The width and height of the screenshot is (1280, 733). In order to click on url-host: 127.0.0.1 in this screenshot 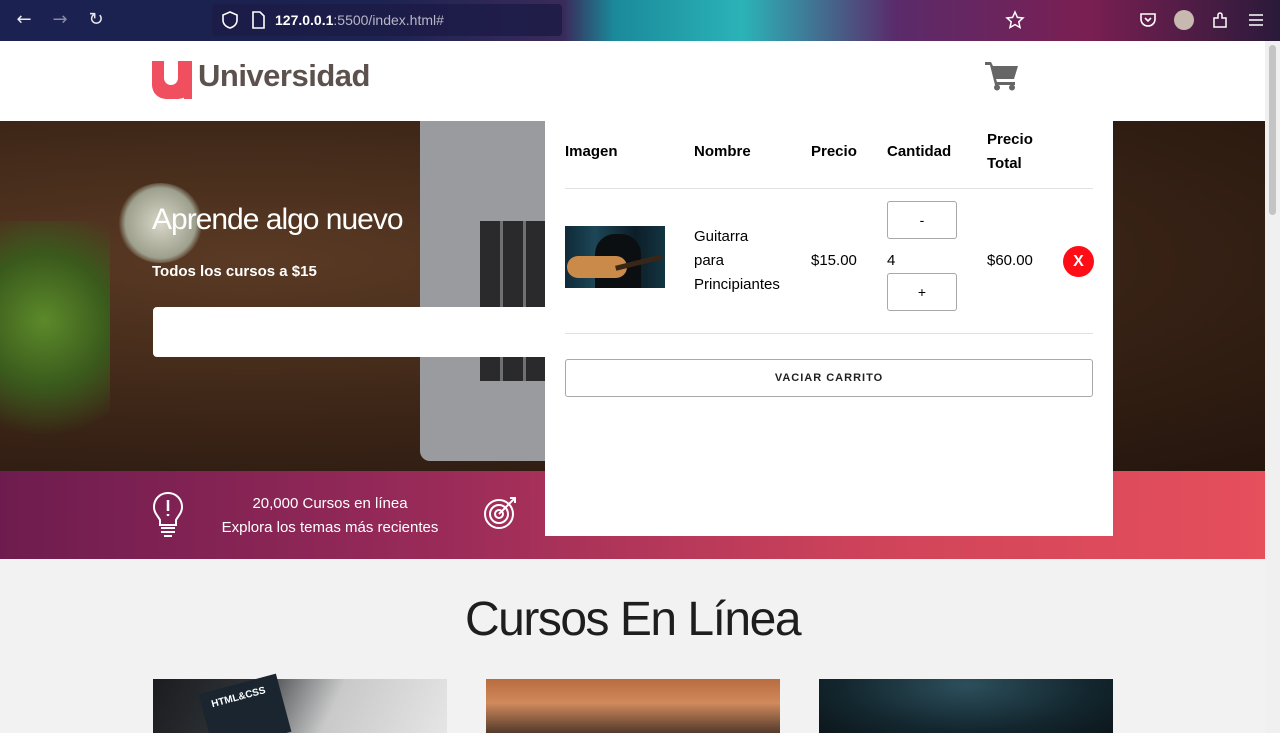, I will do `click(304, 20)`.